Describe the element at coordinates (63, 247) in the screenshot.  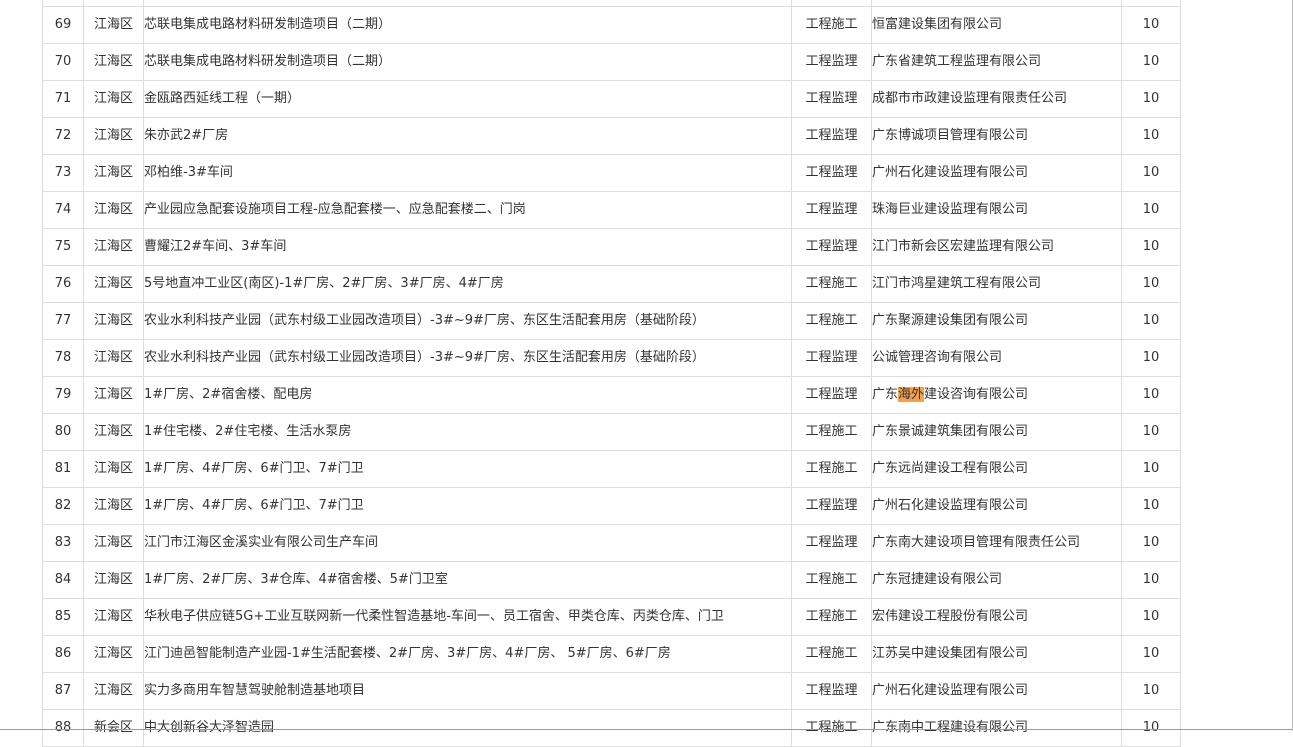
I see `cell-number: 75` at that location.